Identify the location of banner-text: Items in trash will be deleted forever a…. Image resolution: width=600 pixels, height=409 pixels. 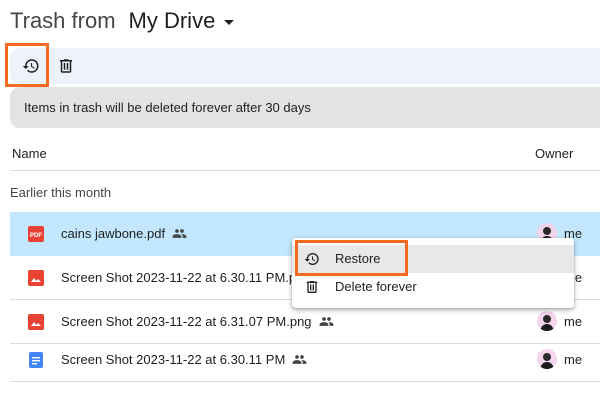
(167, 107).